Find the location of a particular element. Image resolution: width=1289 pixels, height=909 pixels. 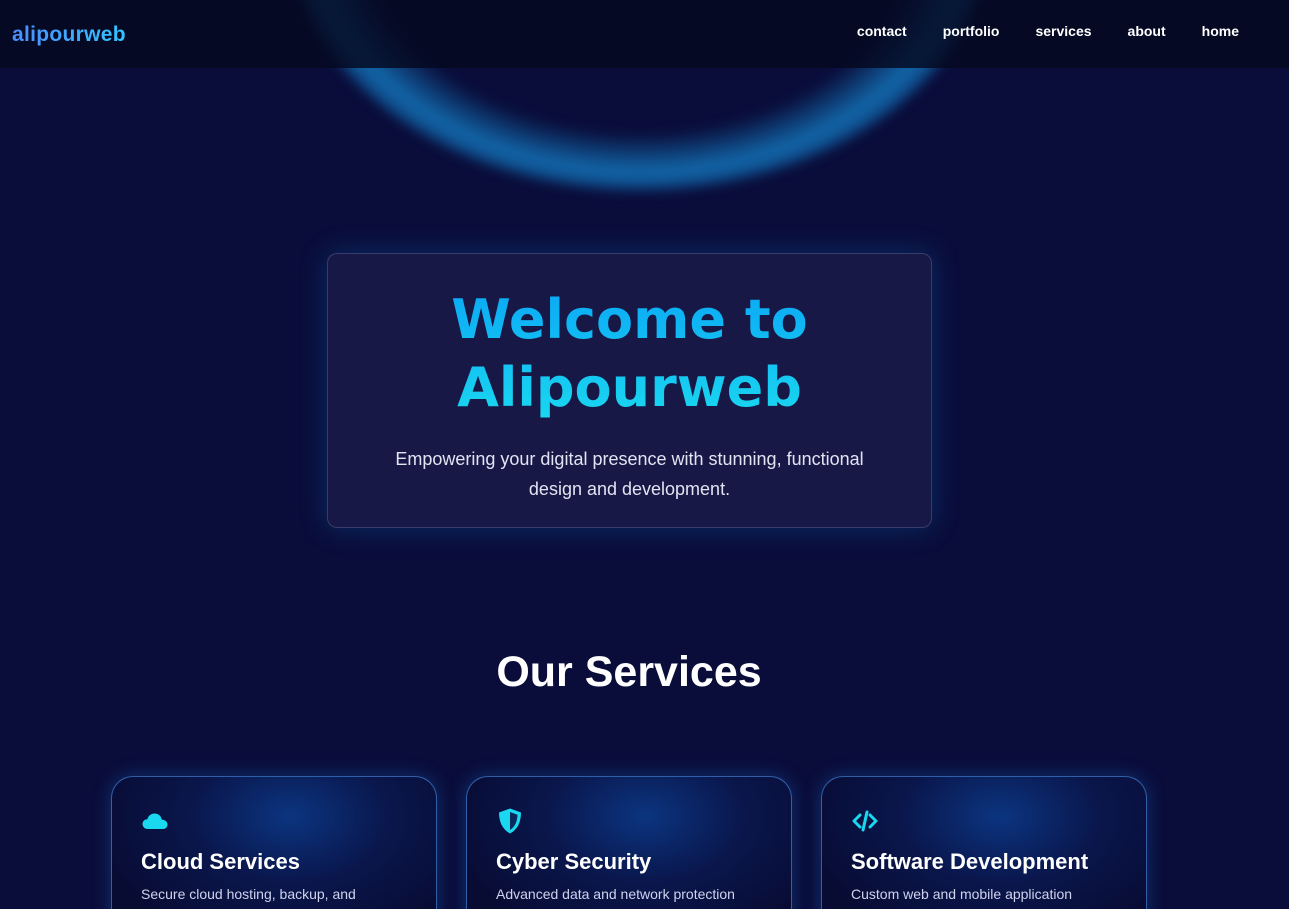

nav-link-portfolio: portfolio is located at coordinates (971, 31).